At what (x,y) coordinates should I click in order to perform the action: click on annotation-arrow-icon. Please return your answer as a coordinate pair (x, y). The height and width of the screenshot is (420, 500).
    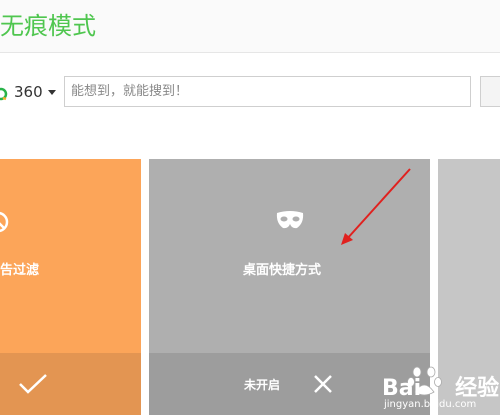
    Looking at the image, I should click on (376, 206).